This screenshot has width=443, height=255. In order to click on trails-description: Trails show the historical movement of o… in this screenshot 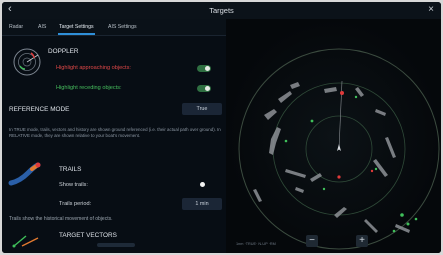, I will do `click(61, 219)`.